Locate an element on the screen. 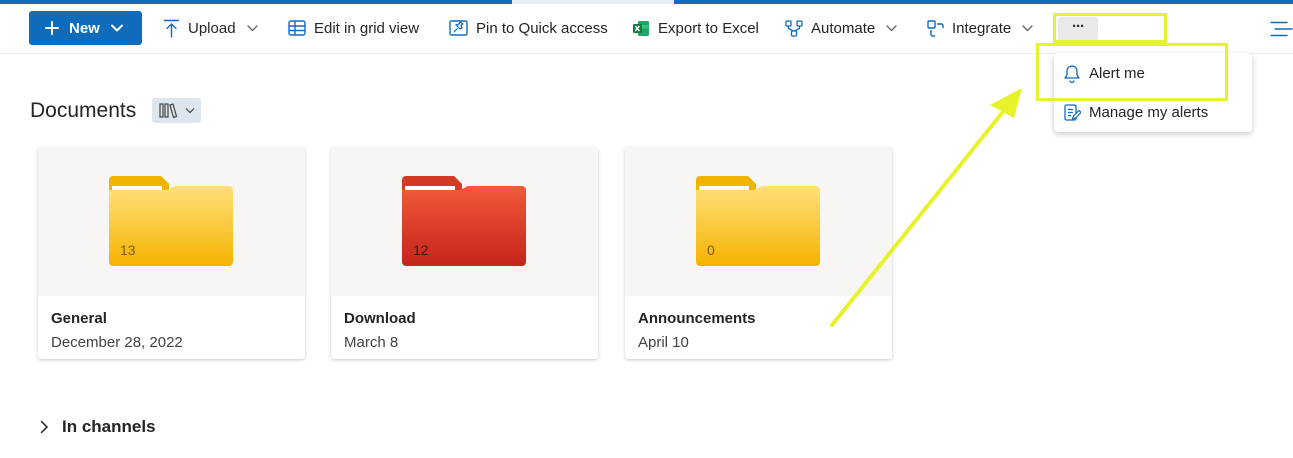  library-view-button is located at coordinates (176, 110).